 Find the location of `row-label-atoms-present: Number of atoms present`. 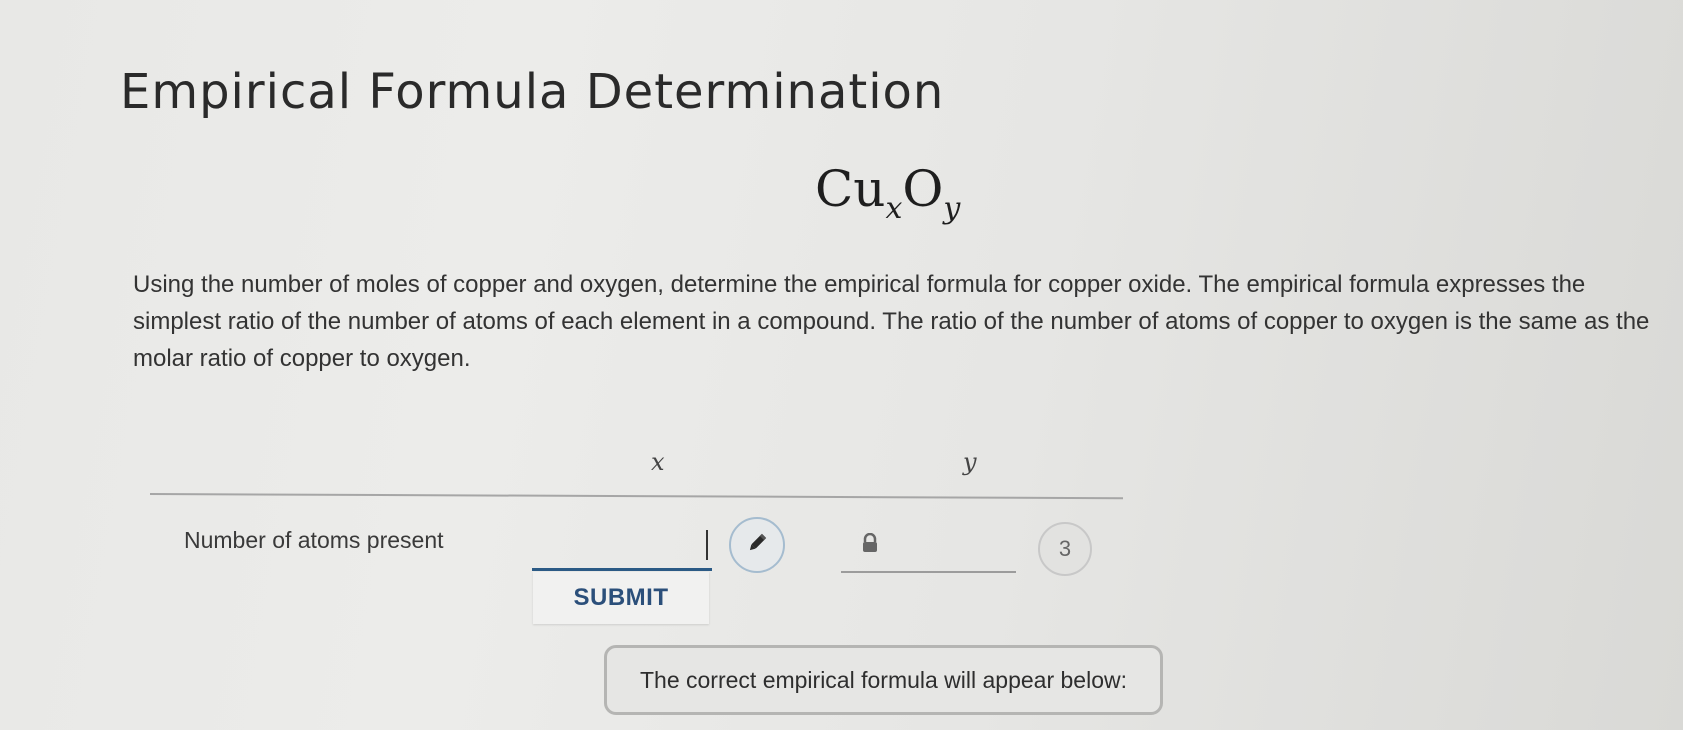

row-label-atoms-present: Number of atoms present is located at coordinates (314, 540).